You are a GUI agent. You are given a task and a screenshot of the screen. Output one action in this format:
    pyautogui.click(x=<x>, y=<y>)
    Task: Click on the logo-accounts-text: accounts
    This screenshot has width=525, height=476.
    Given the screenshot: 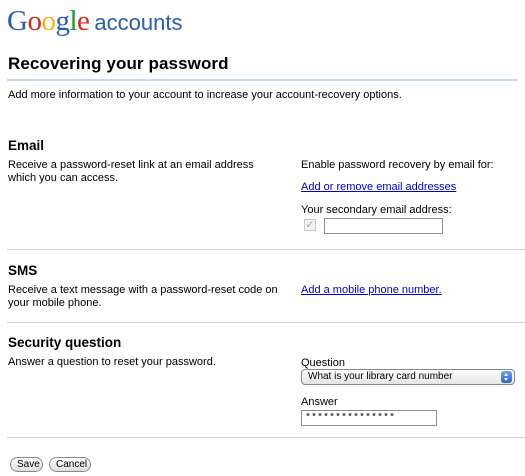 What is the action you would take?
    pyautogui.click(x=138, y=22)
    